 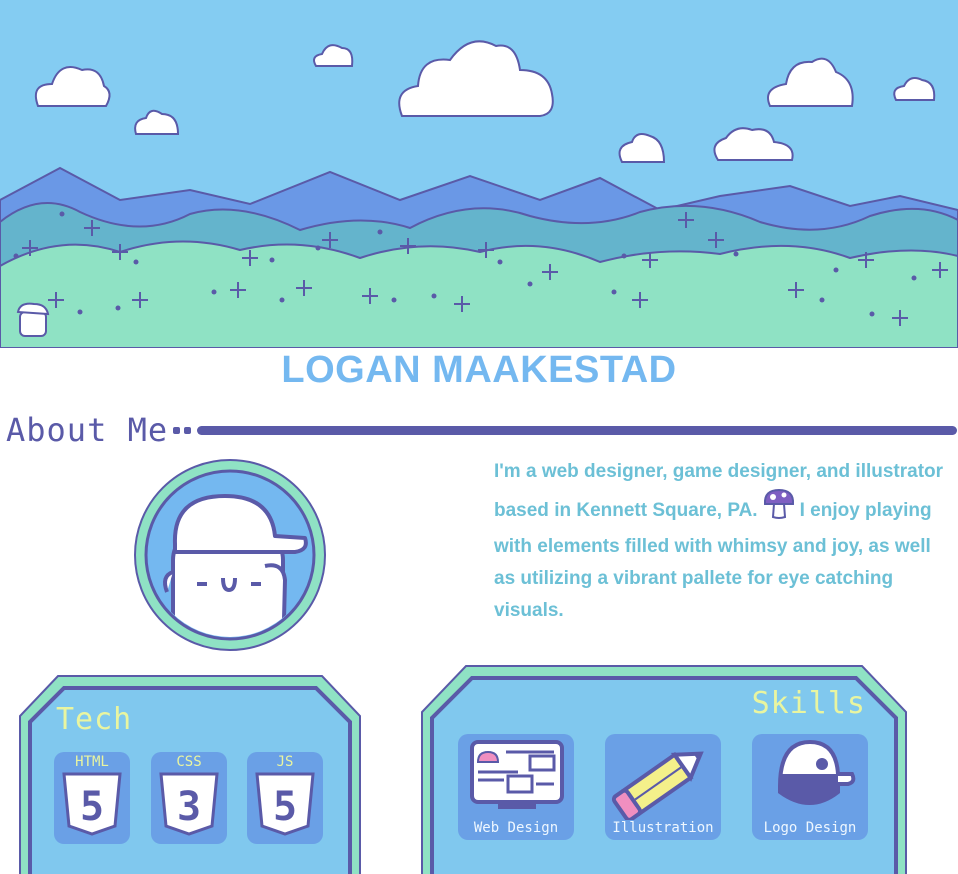 I want to click on skill-tile-web-design: Web Design, so click(x=516, y=787).